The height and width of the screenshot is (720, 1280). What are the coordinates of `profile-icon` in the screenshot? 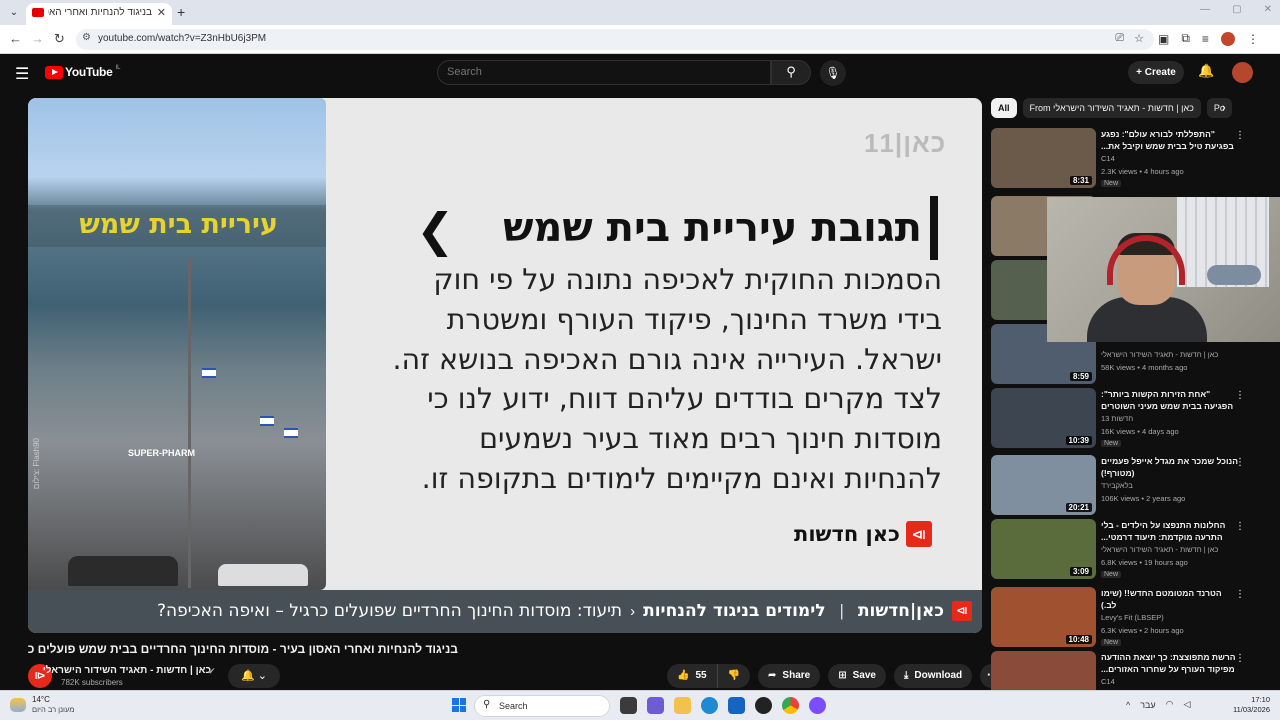 It's located at (1227, 38).